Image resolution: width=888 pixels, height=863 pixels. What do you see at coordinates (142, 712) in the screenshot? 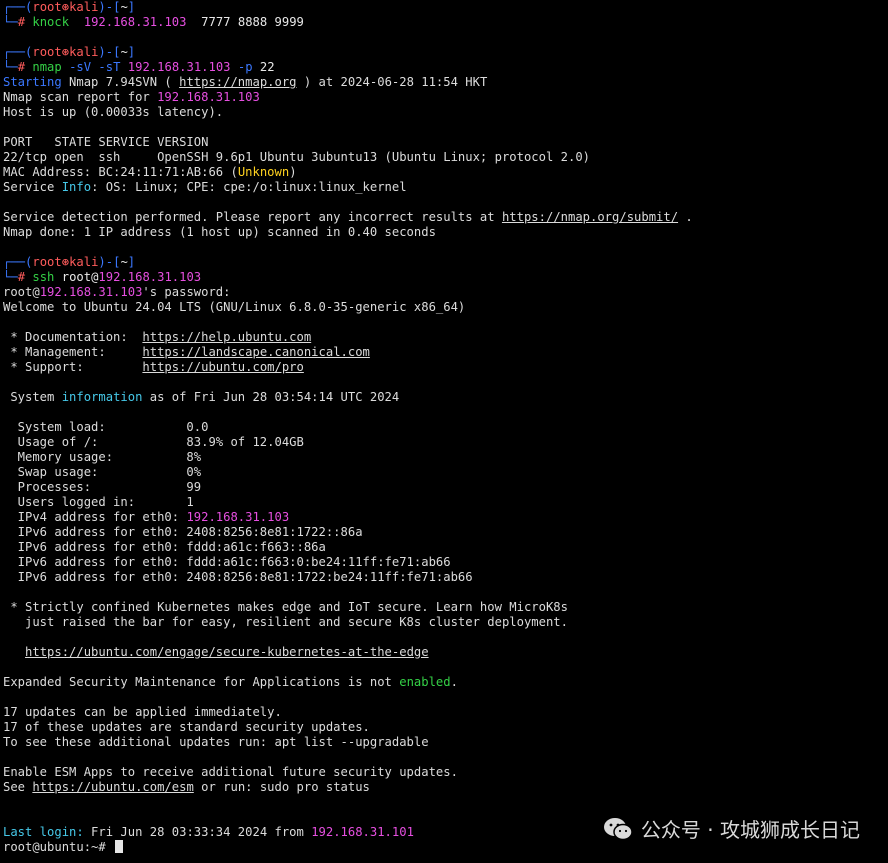
I see `updates-line: 17 updates can be applied immediately.` at bounding box center [142, 712].